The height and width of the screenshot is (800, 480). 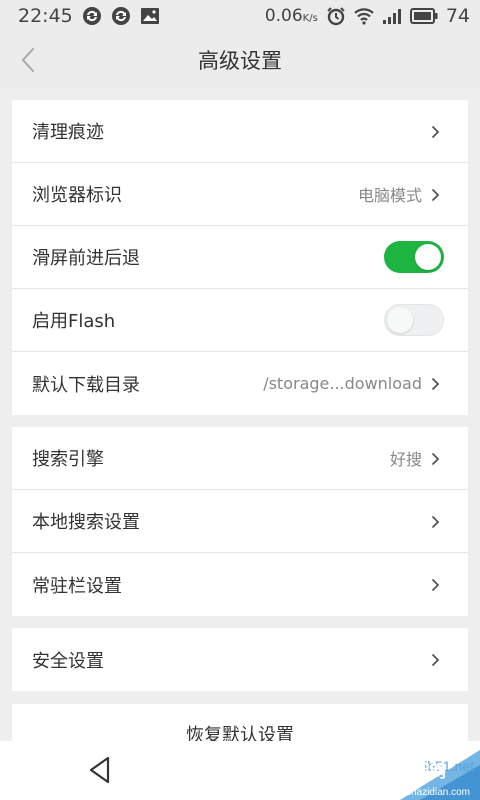 What do you see at coordinates (149, 16) in the screenshot?
I see `image-icon` at bounding box center [149, 16].